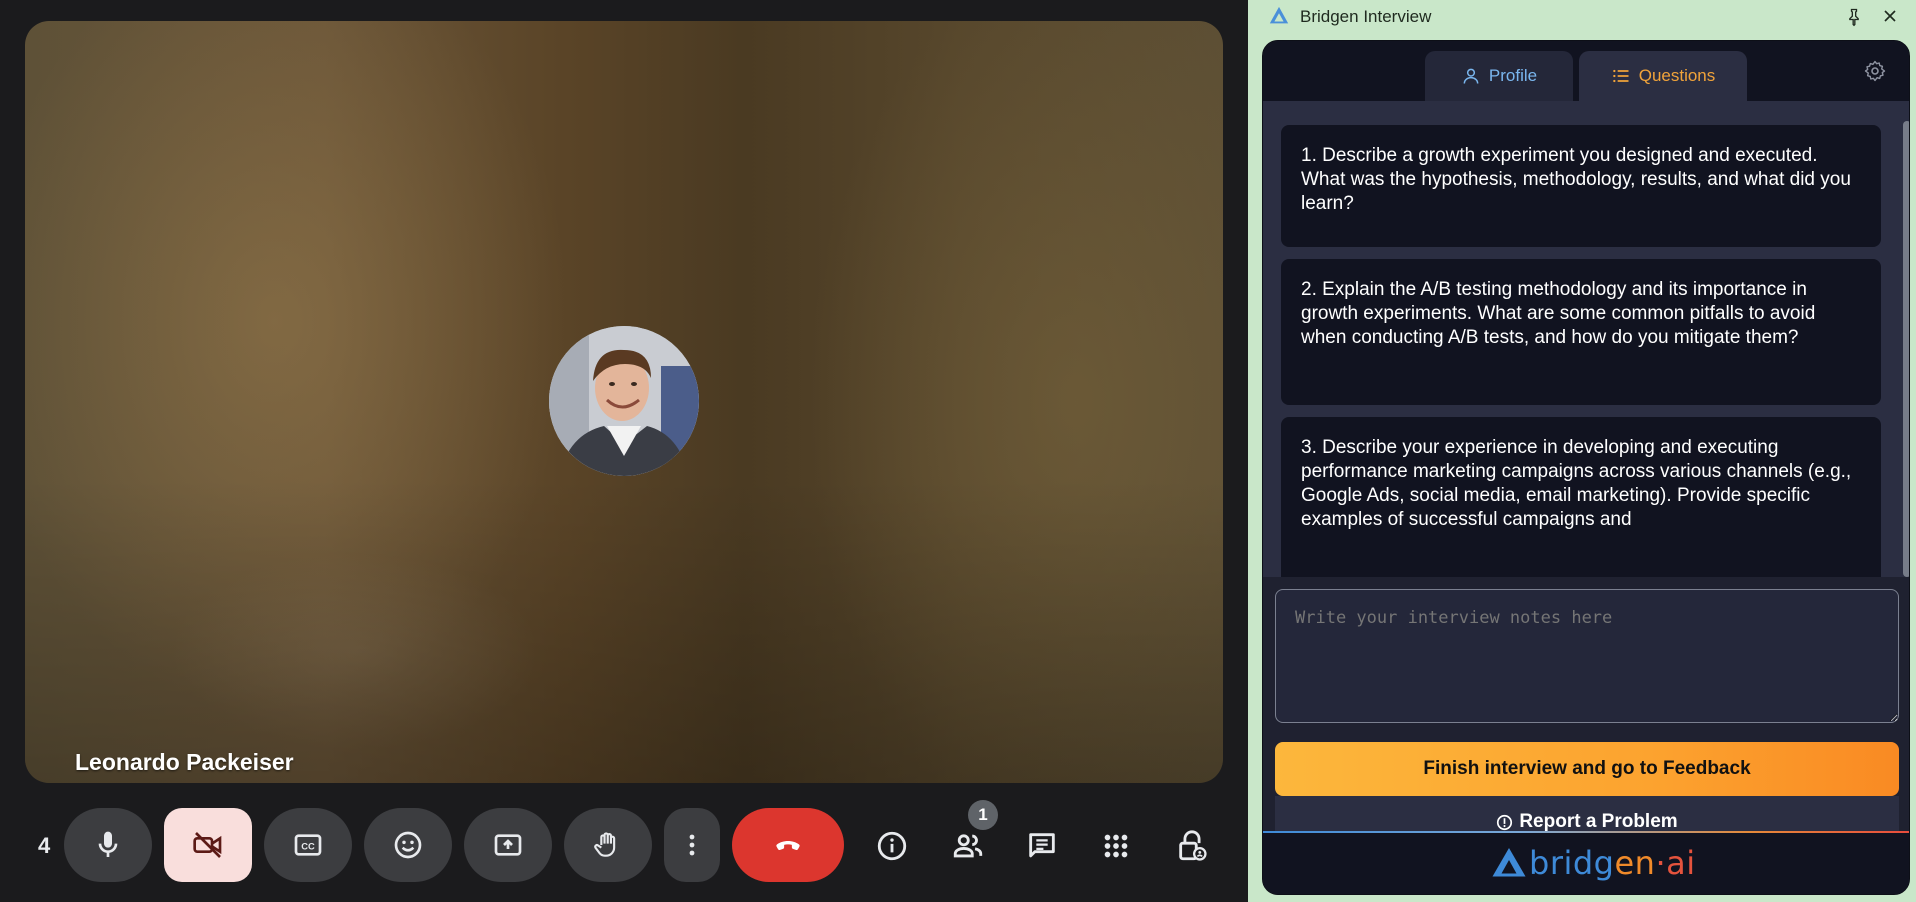 Image resolution: width=1916 pixels, height=902 pixels. I want to click on brand-part-1: bridg, so click(1572, 863).